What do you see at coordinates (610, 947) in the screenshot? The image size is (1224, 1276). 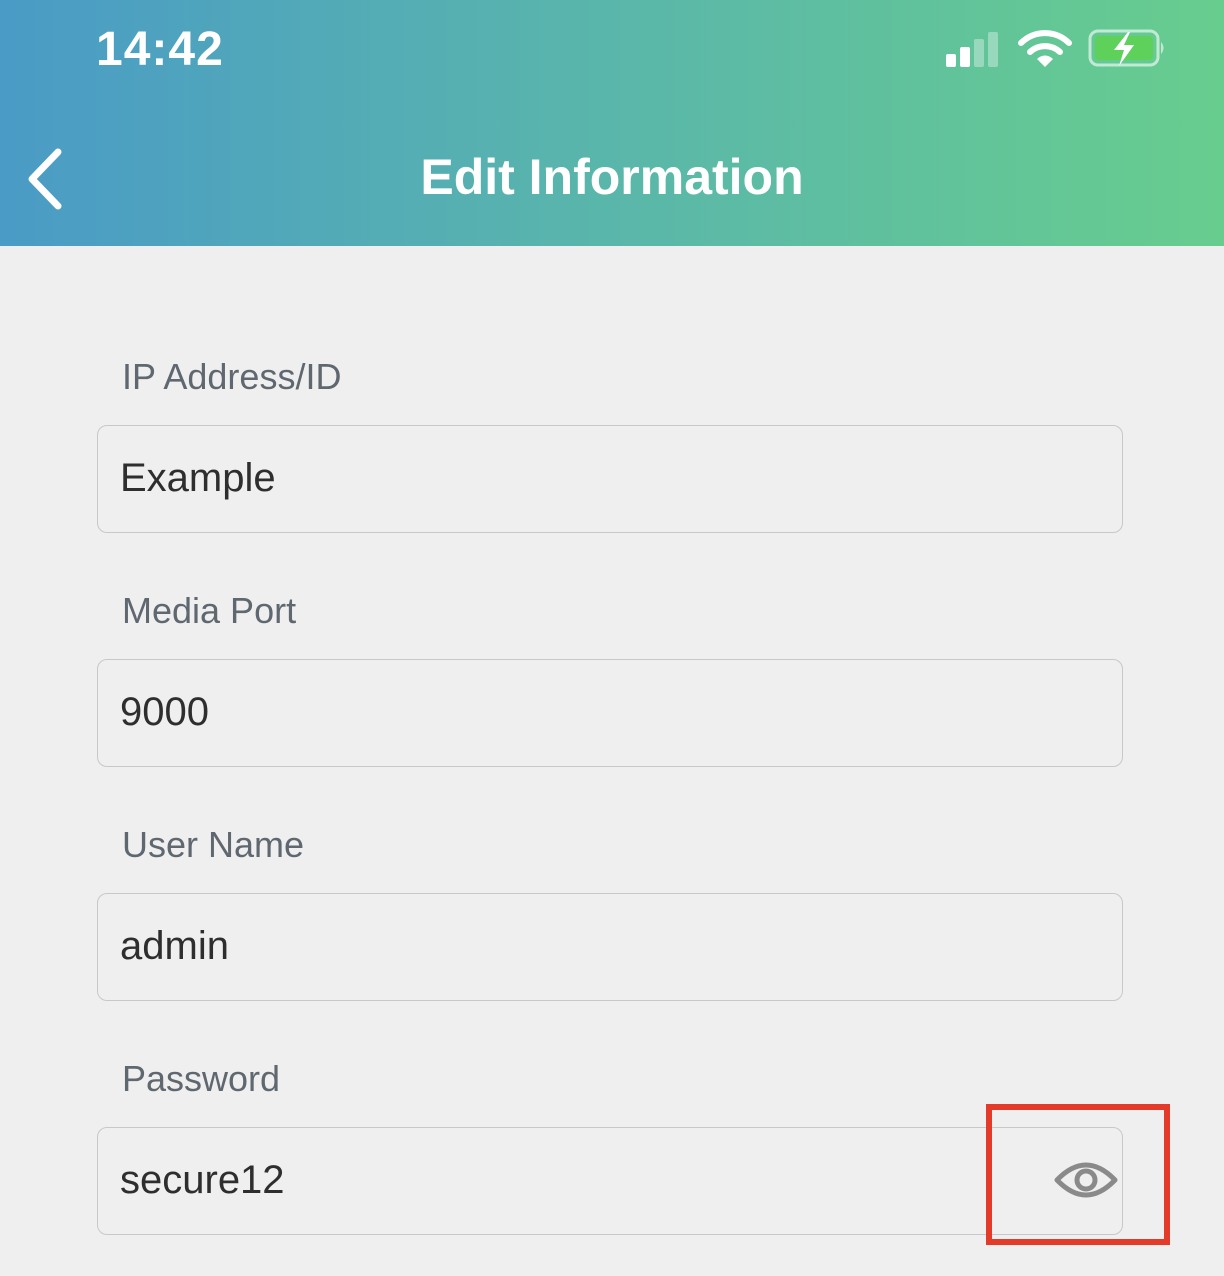 I see `user-name-field: admin` at bounding box center [610, 947].